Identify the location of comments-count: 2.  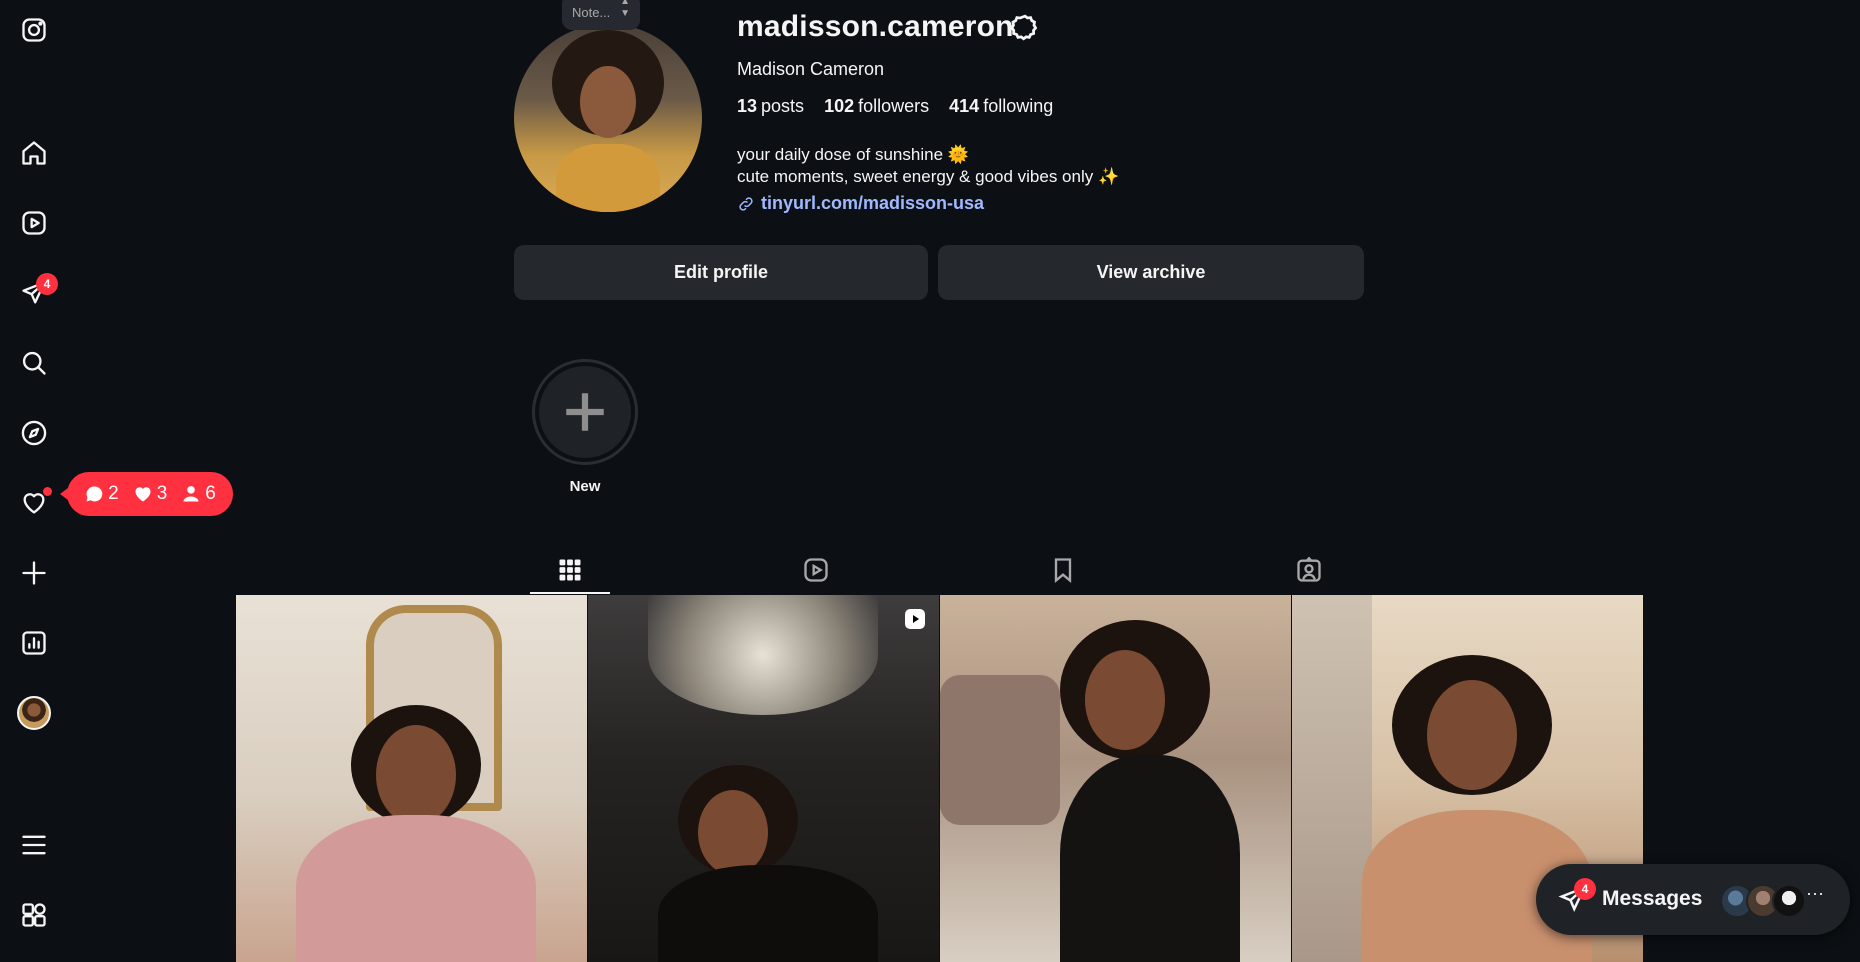
(101, 494).